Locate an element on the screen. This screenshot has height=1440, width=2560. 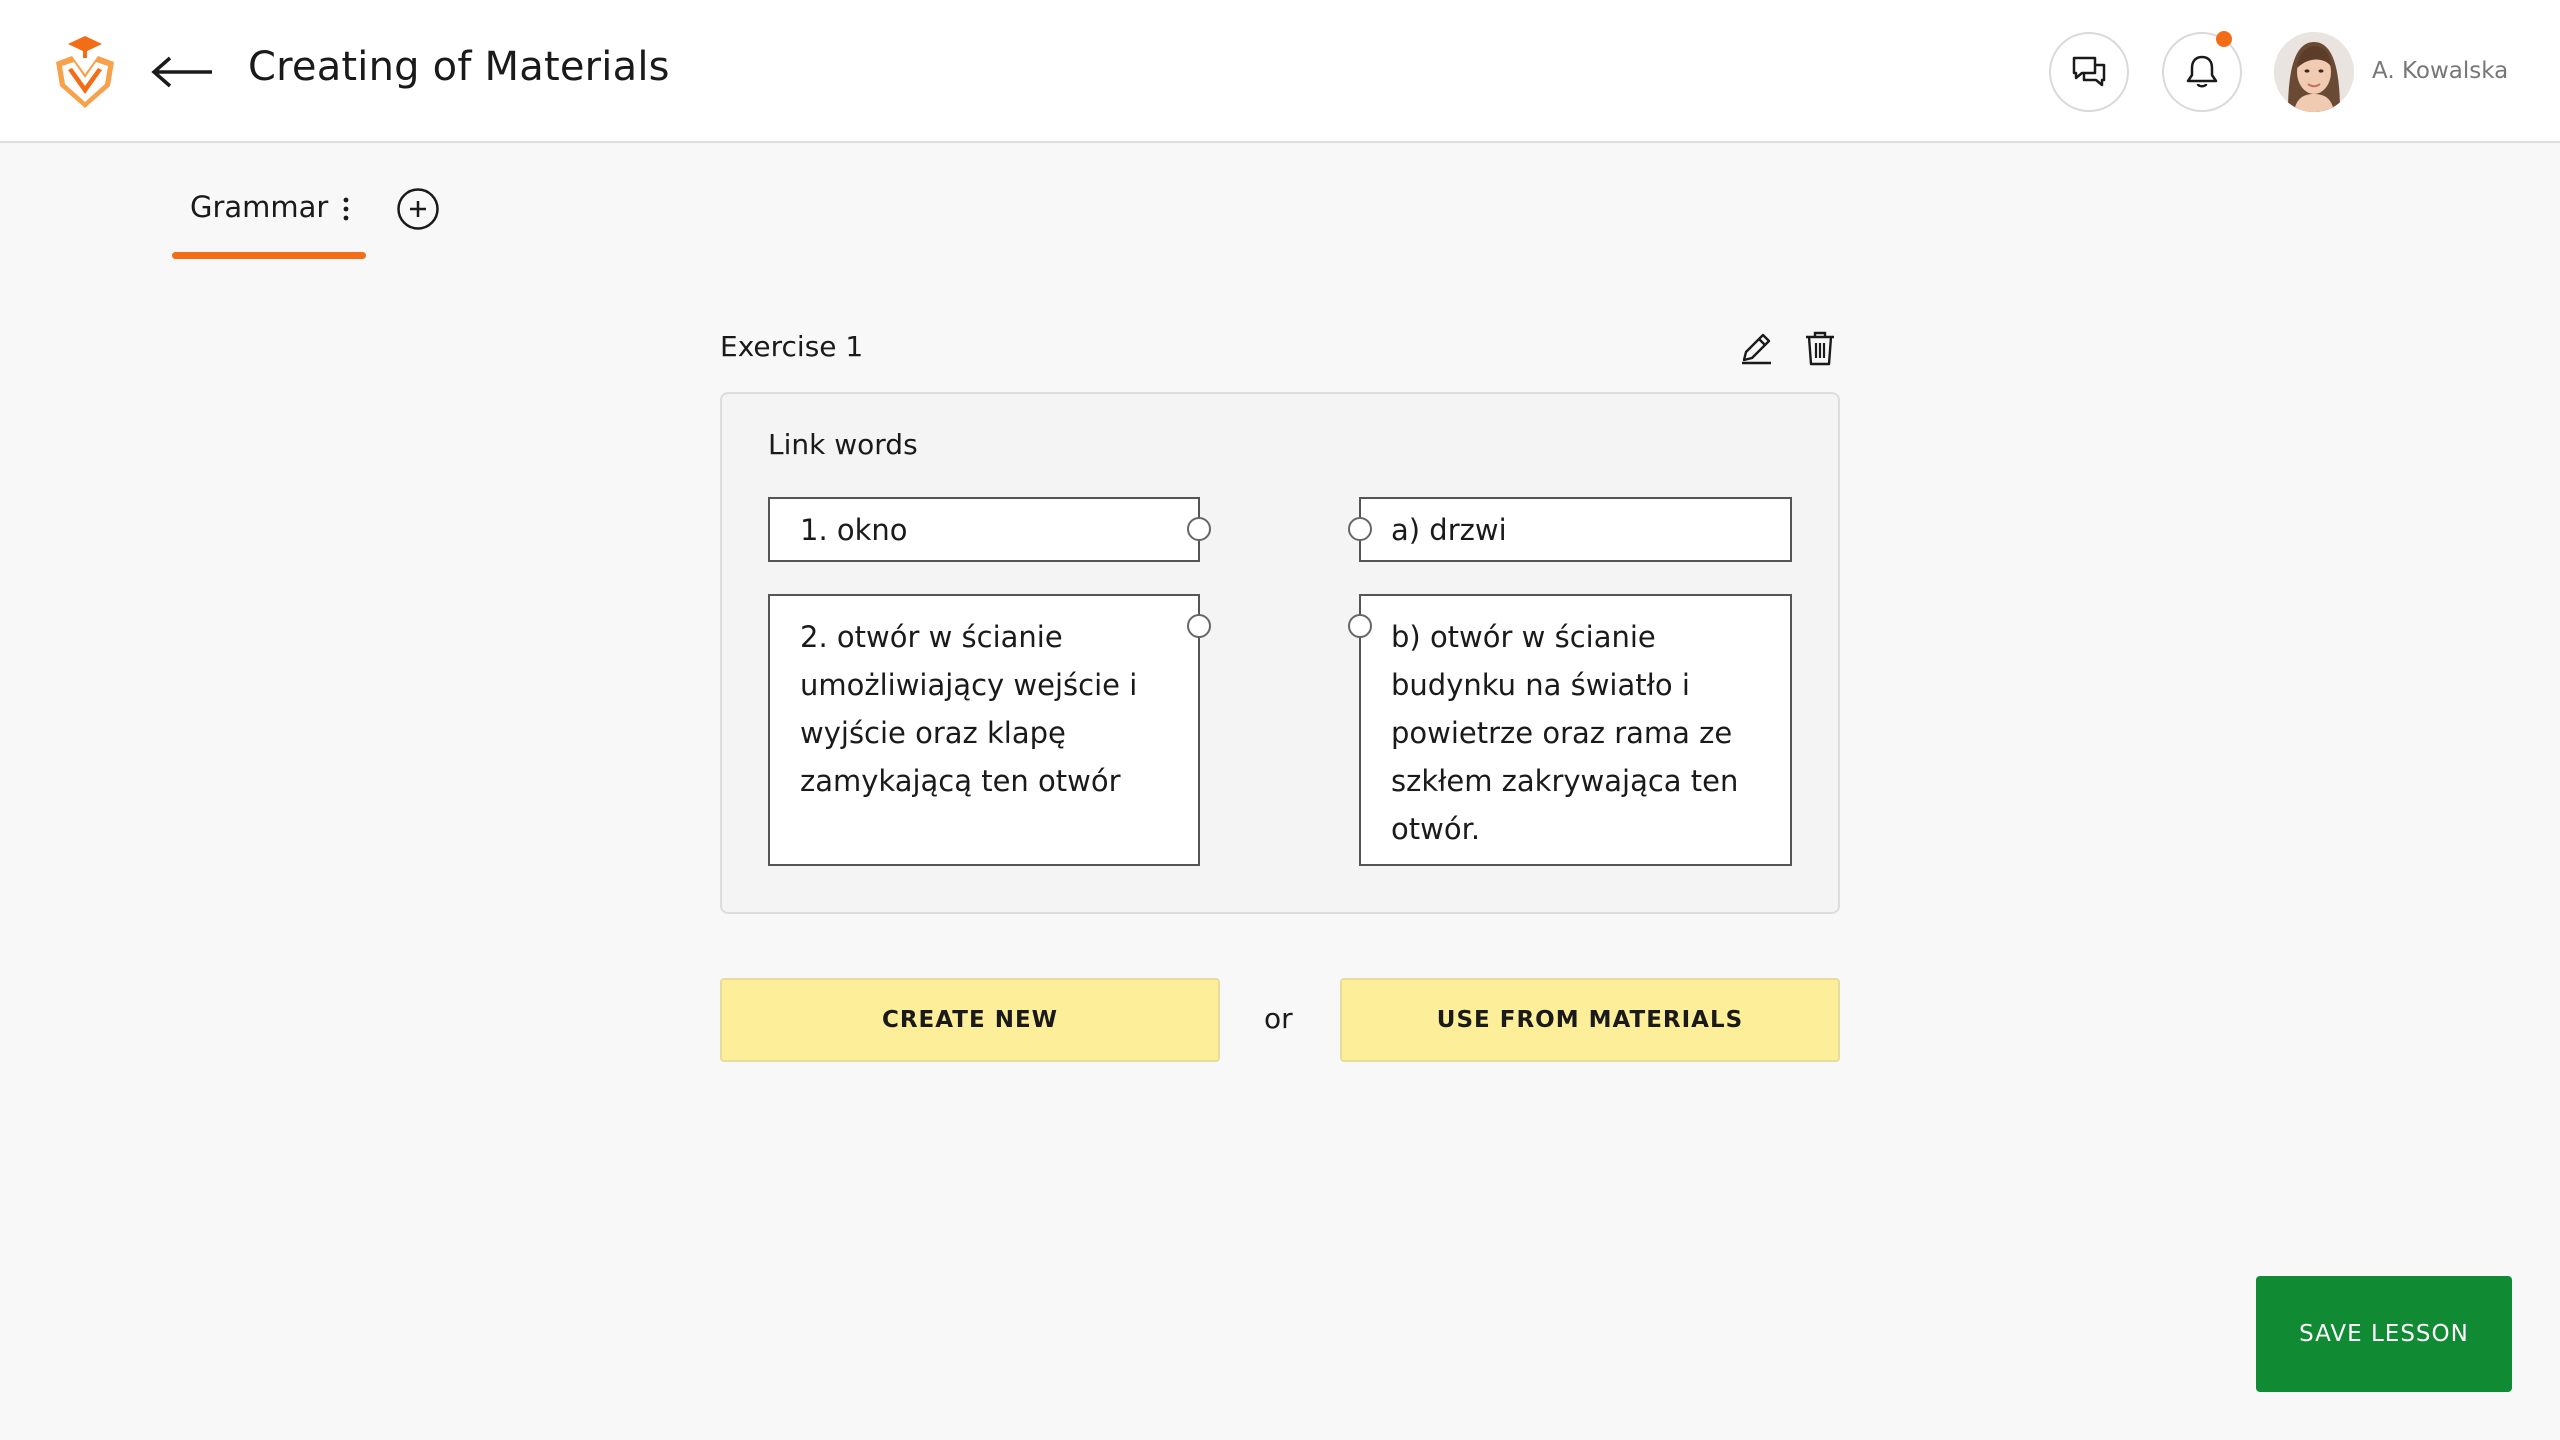
more-vertical-icon is located at coordinates (346, 209).